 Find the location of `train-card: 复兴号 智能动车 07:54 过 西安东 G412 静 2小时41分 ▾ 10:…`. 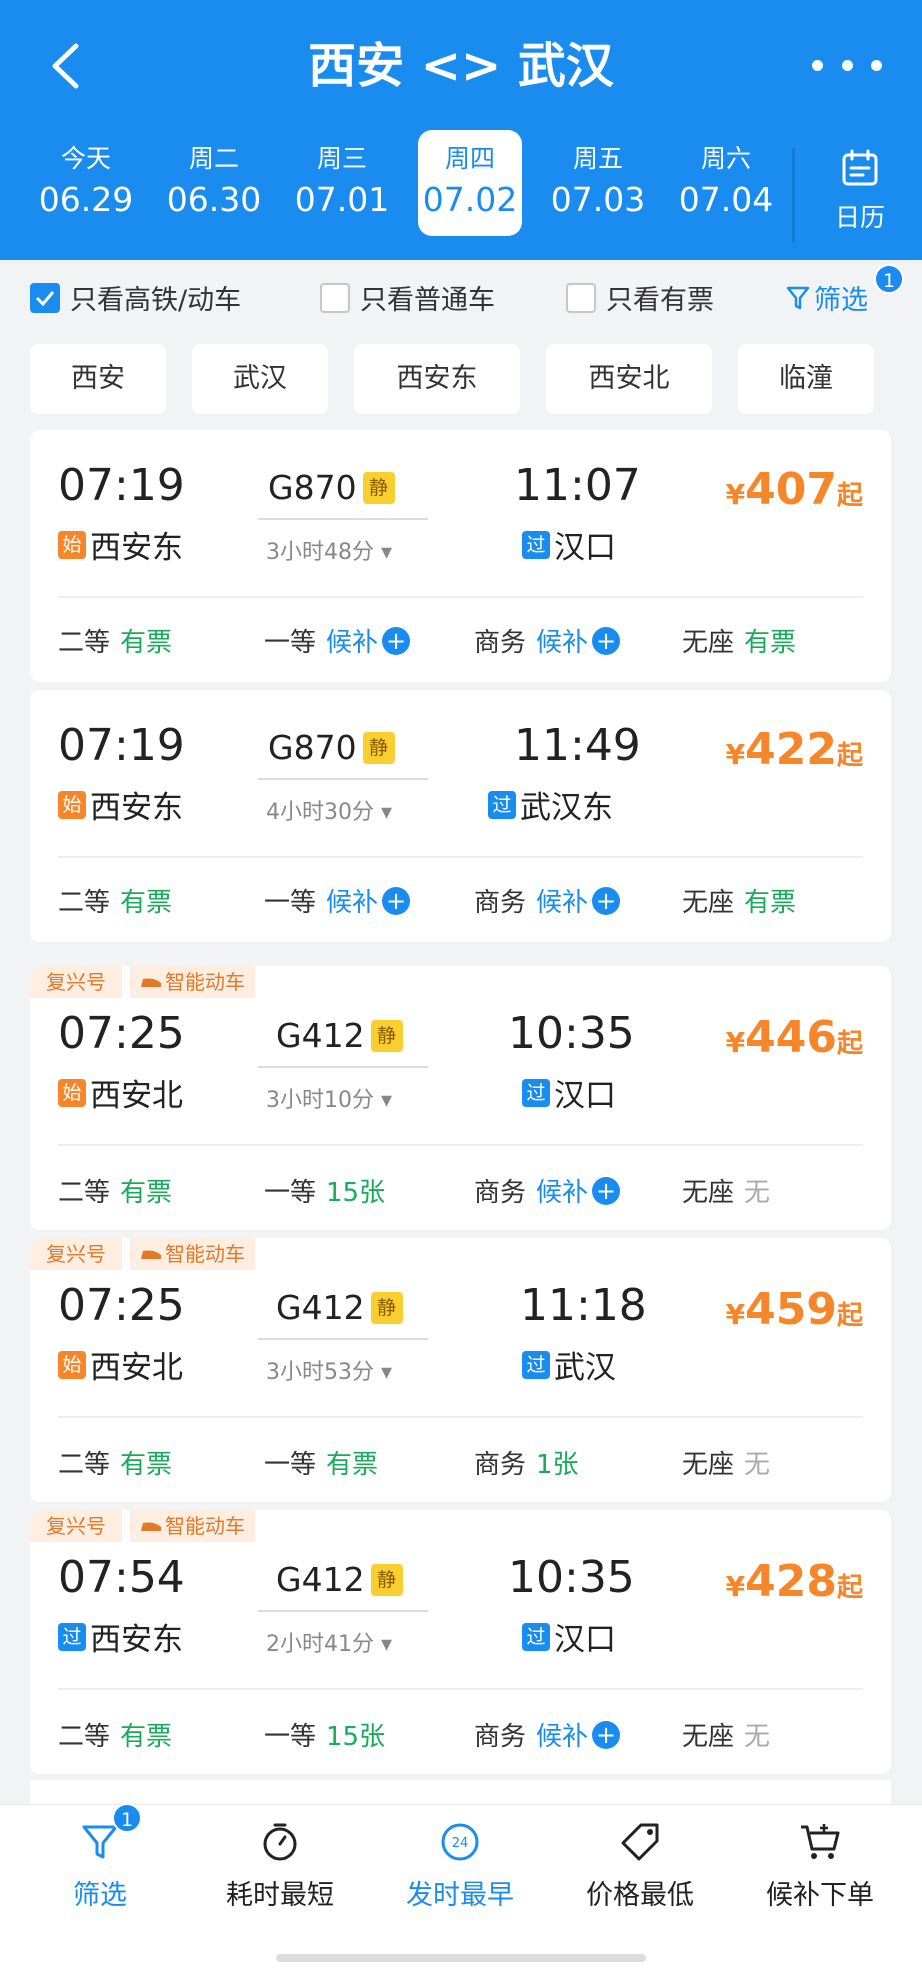

train-card: 复兴号 智能动车 07:54 过 西安东 G412 静 2小时41分 ▾ 10:… is located at coordinates (460, 1642).